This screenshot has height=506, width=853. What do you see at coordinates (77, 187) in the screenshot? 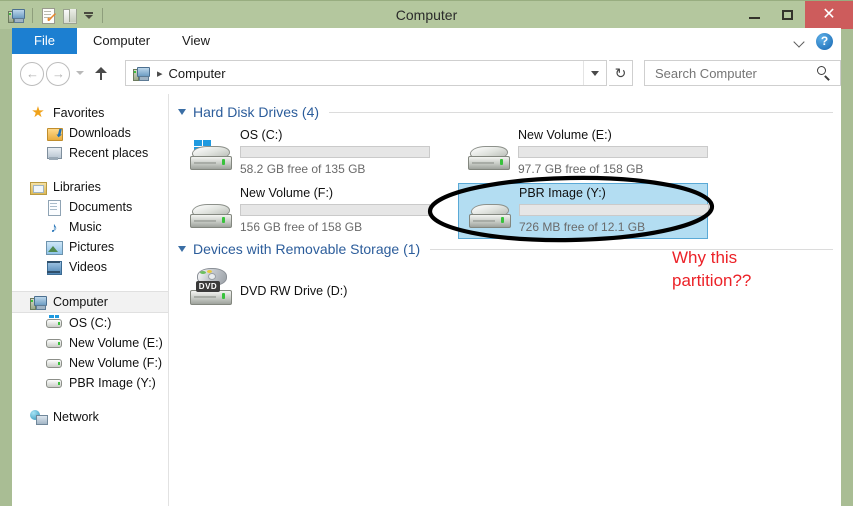
I see `sidebar-item-label: Libraries` at bounding box center [77, 187].